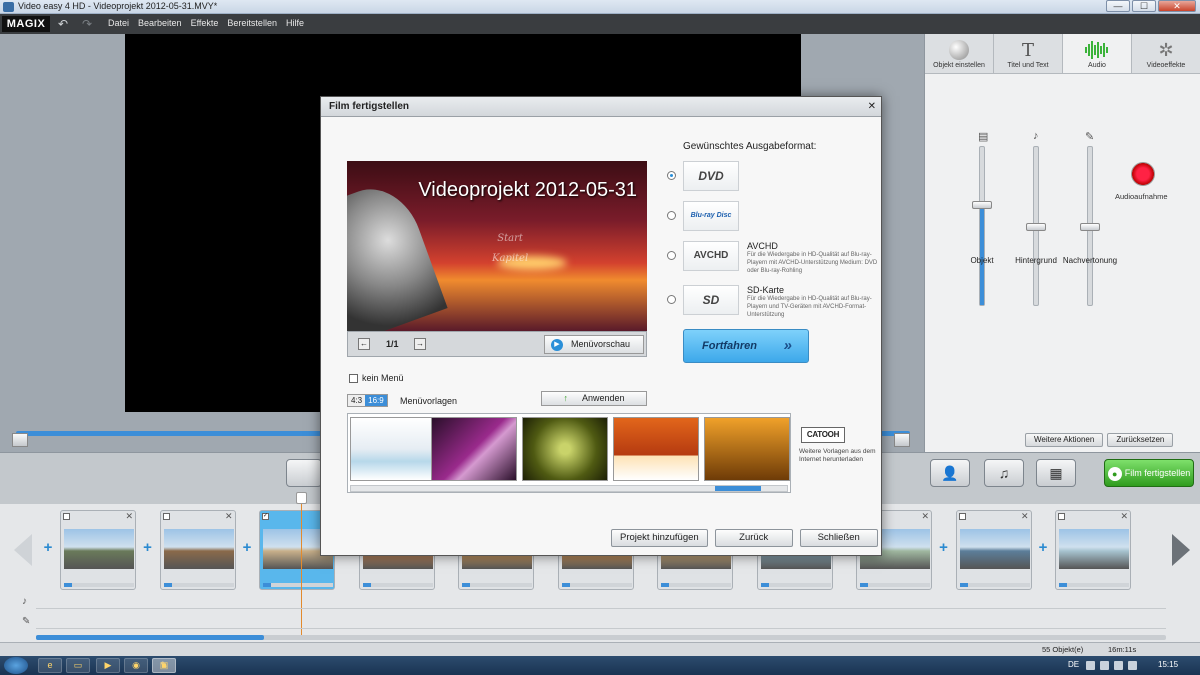  Describe the element at coordinates (87, 24) in the screenshot. I see `redo-icon: ↷` at that location.